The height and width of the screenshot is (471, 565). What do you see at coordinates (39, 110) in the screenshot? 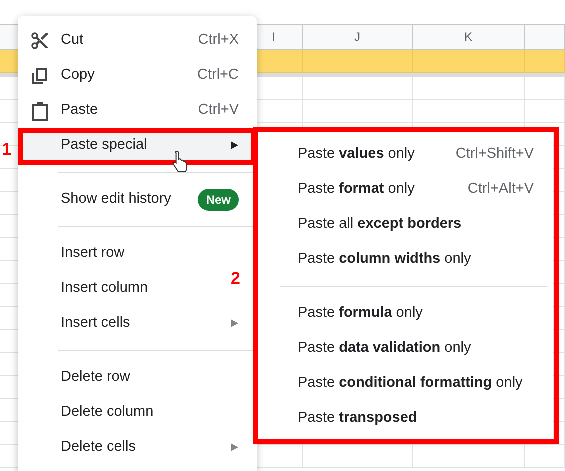
I see `clipboard-icon` at bounding box center [39, 110].